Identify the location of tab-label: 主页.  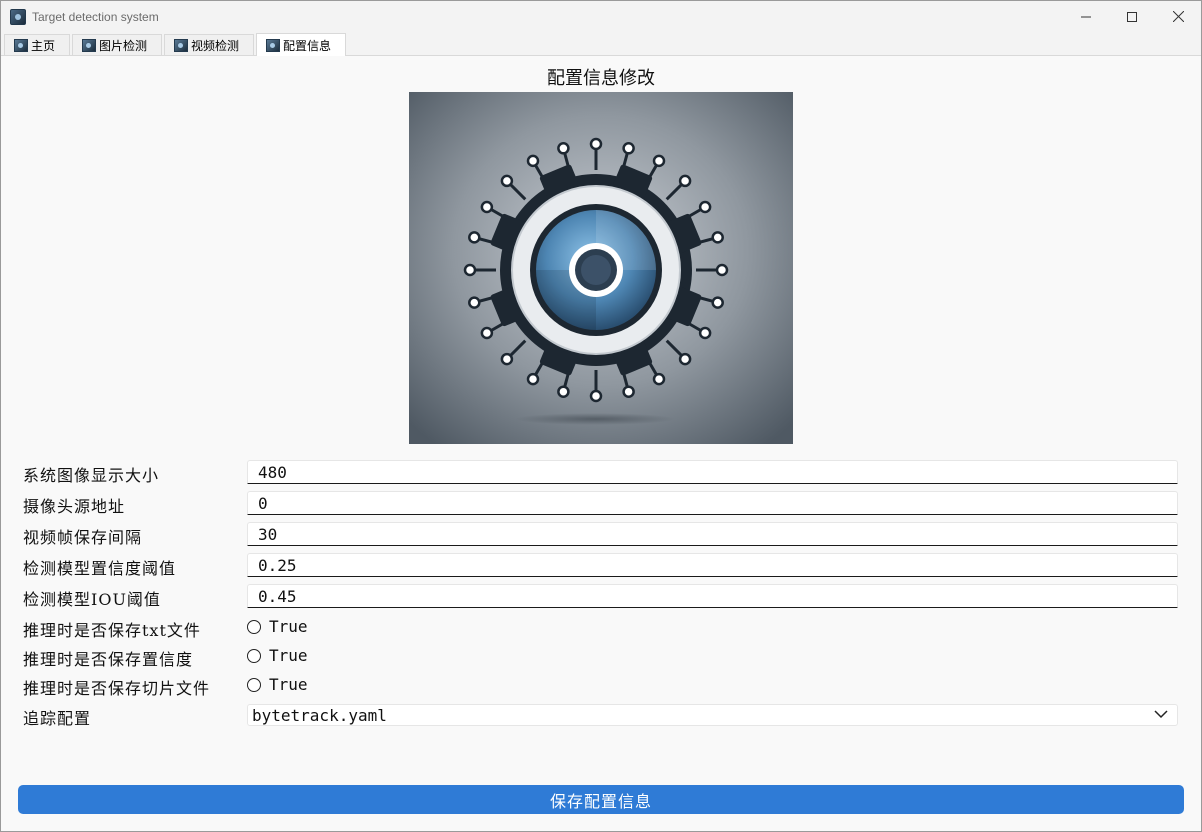
(43, 45).